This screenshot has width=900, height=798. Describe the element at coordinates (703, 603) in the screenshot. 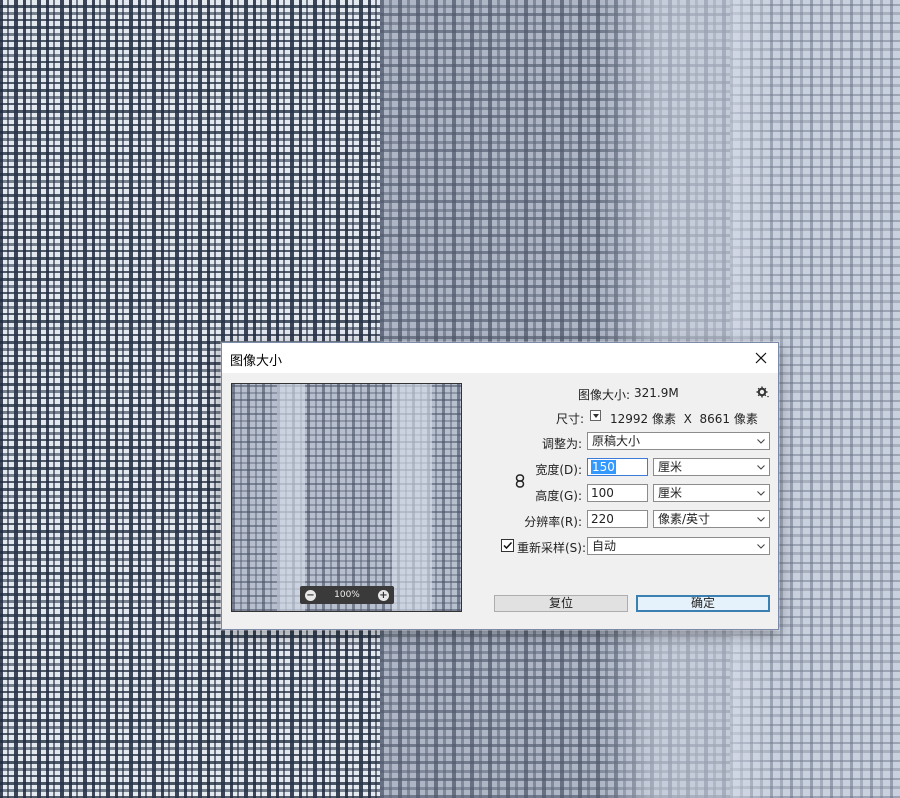

I see `ok-button: 确定` at that location.